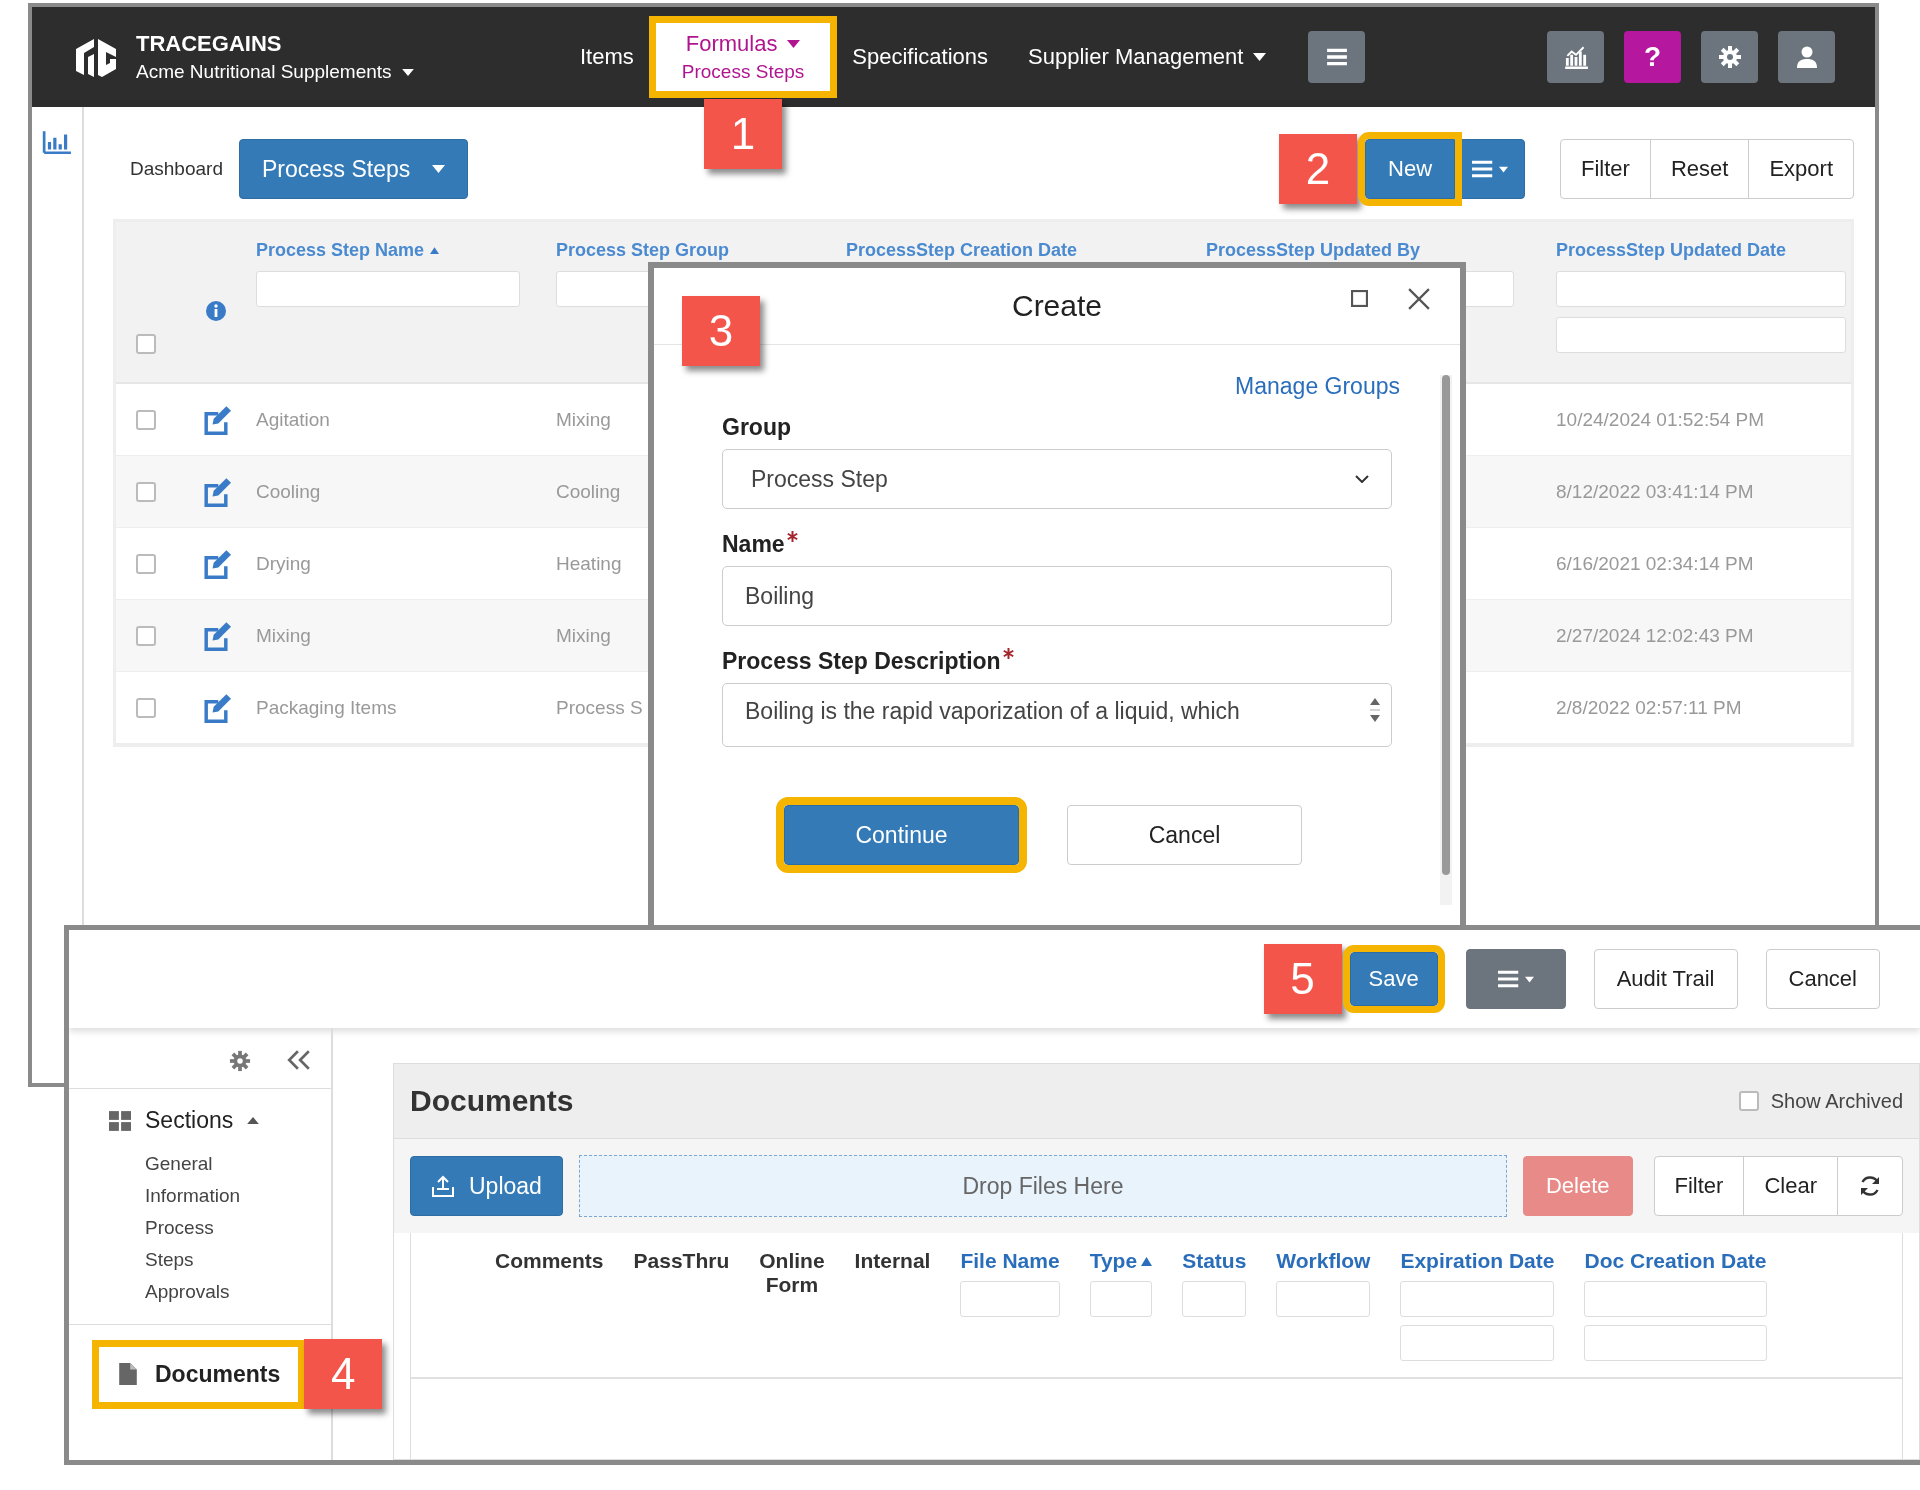 The image size is (1920, 1490). I want to click on table-cell: Heating, so click(589, 563).